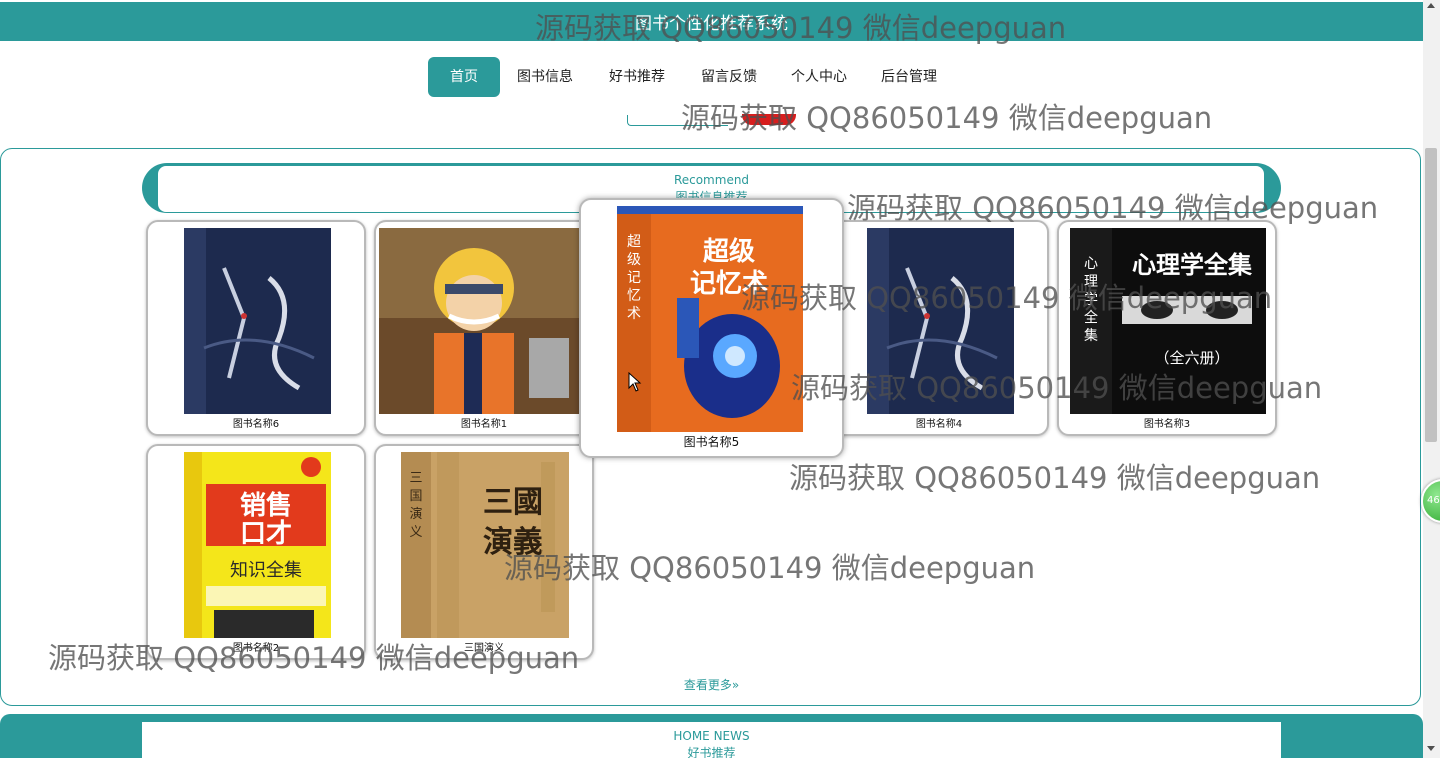  Describe the element at coordinates (634, 296) in the screenshot. I see `svg-text: 忆` at that location.